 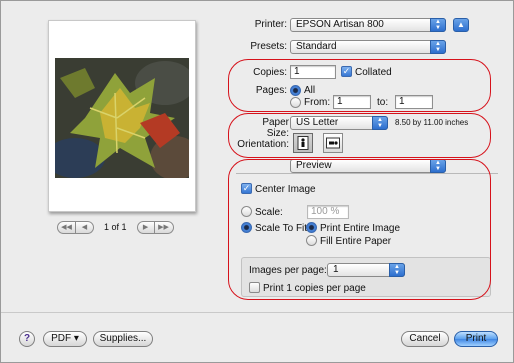 I want to click on preview-image, so click(x=122, y=118).